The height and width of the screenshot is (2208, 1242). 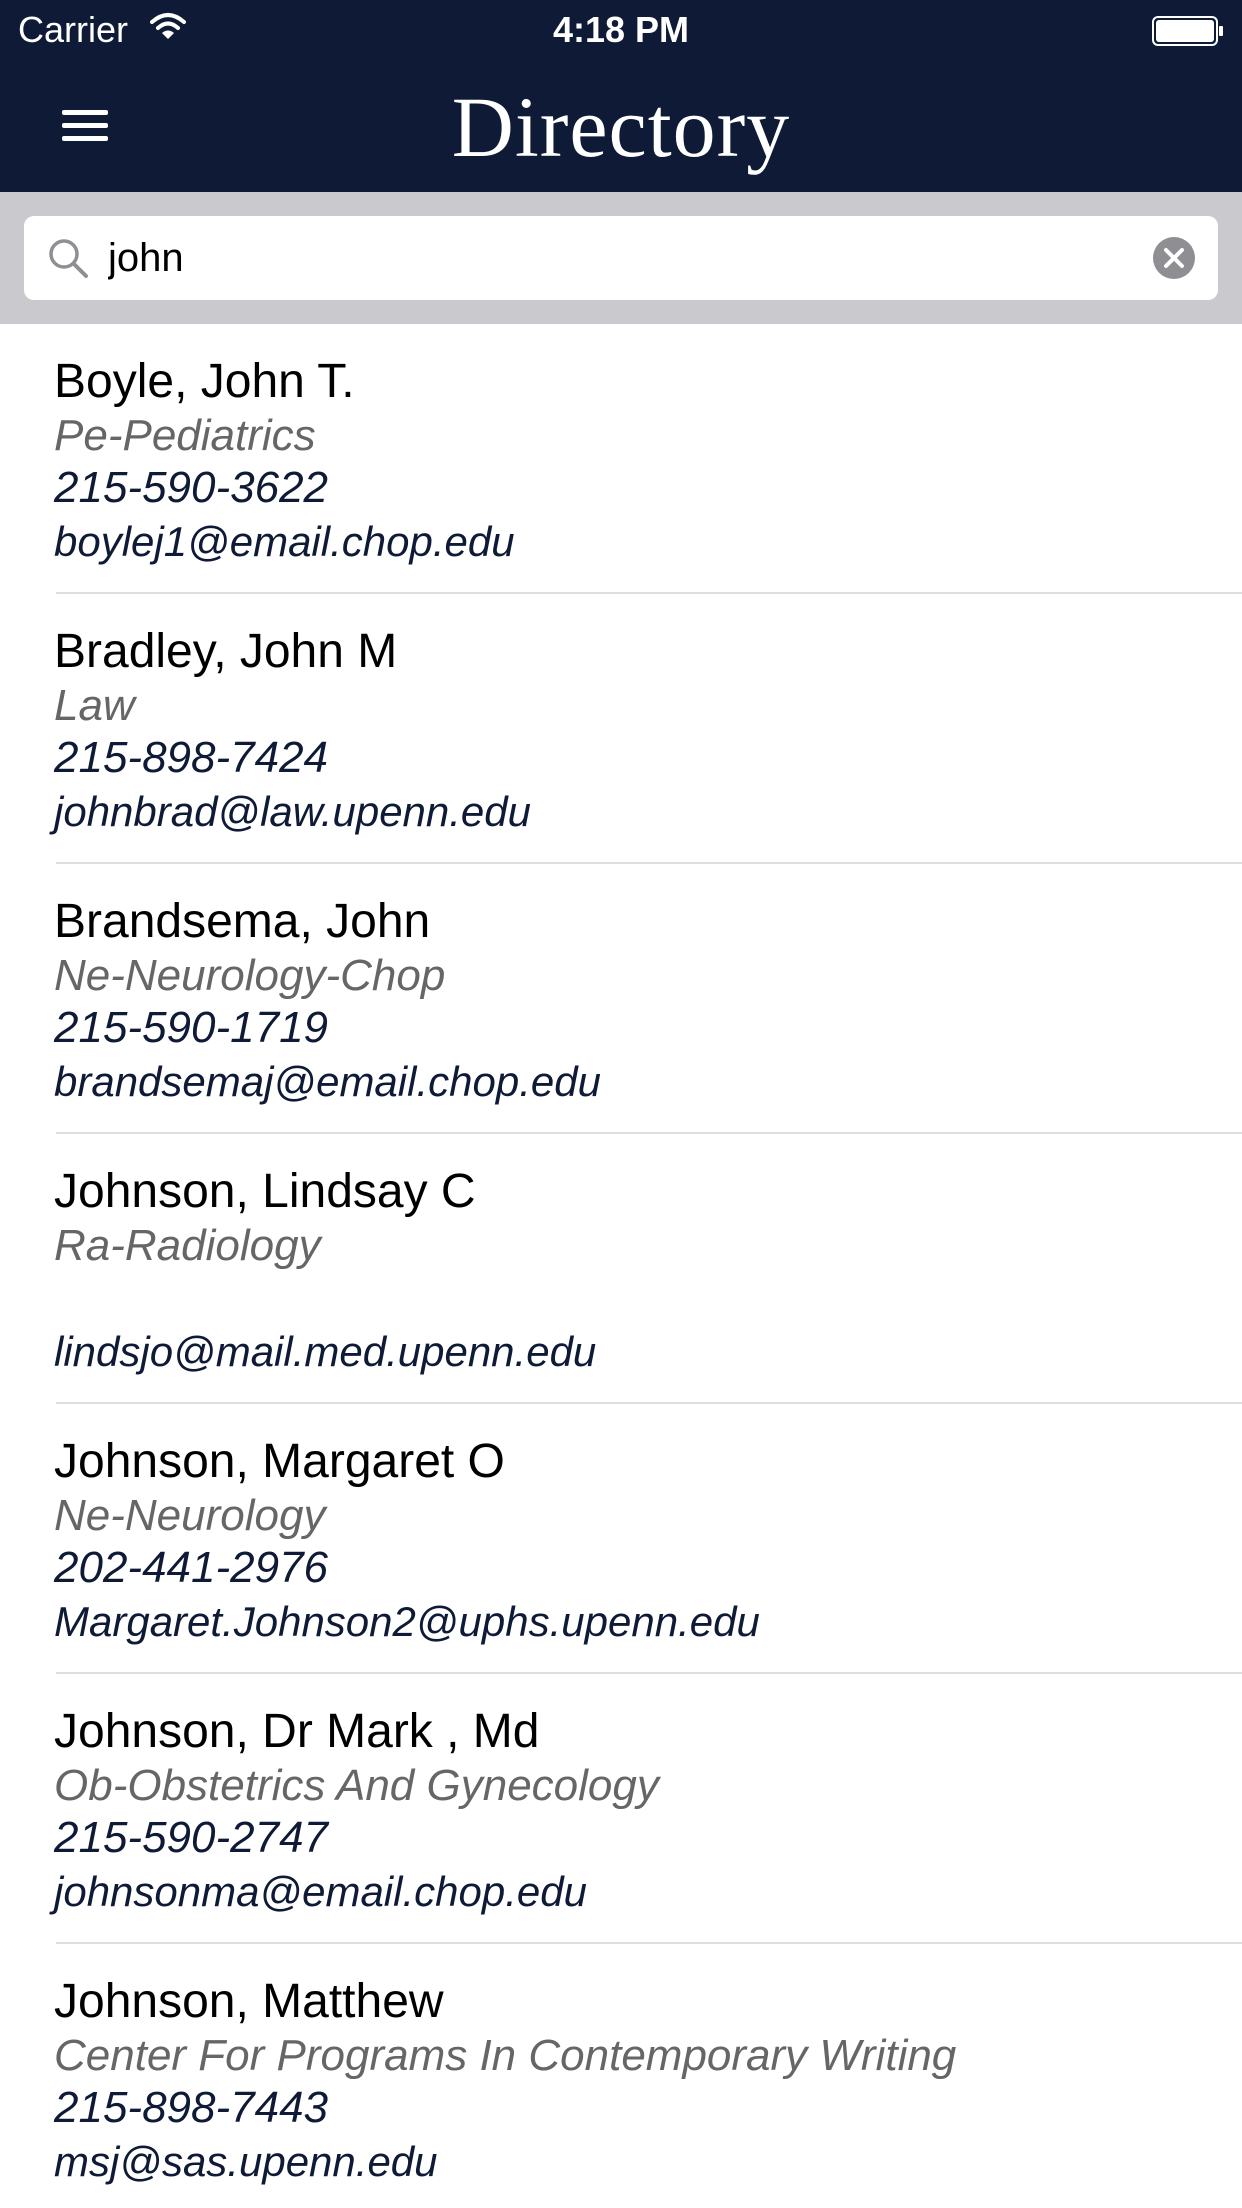 What do you see at coordinates (279, 1461) in the screenshot?
I see `contact-name: Johnson, Margaret O` at bounding box center [279, 1461].